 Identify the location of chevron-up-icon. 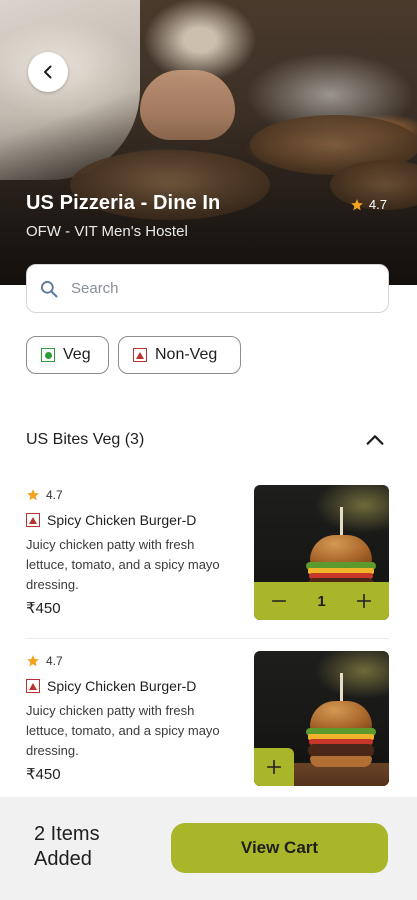
(375, 440).